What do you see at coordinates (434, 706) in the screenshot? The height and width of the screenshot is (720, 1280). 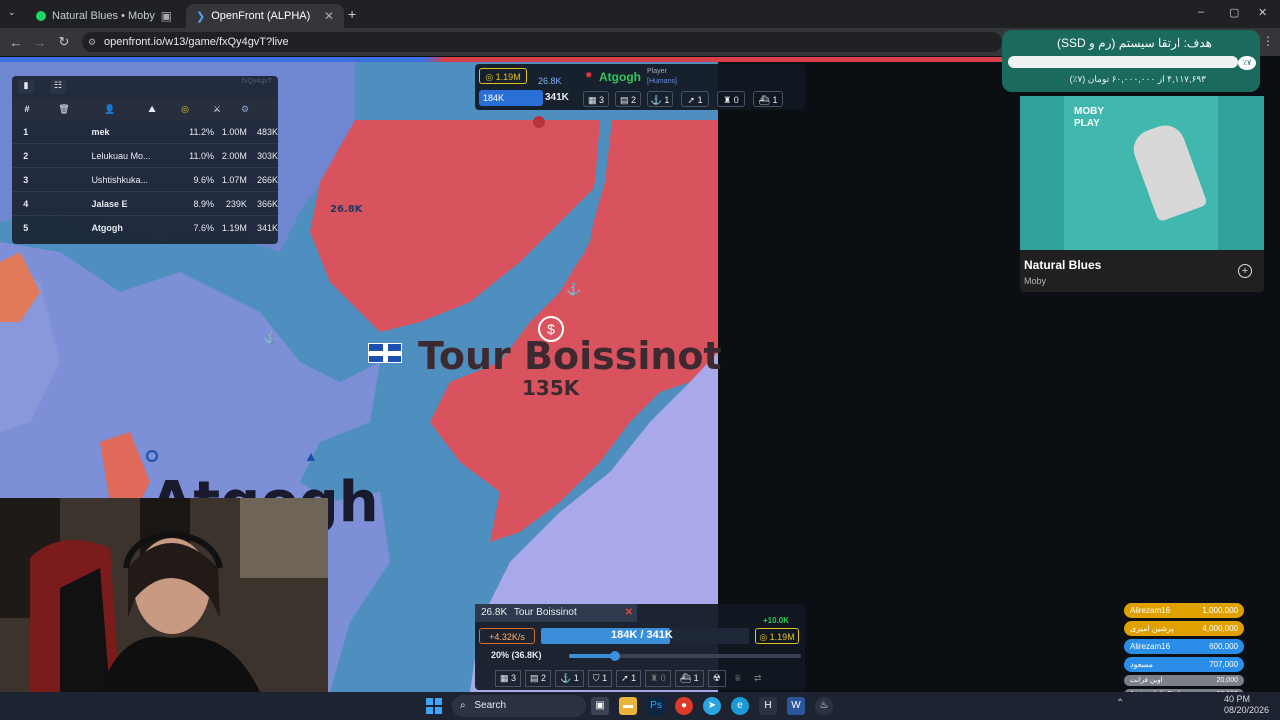 I see `start-icon` at bounding box center [434, 706].